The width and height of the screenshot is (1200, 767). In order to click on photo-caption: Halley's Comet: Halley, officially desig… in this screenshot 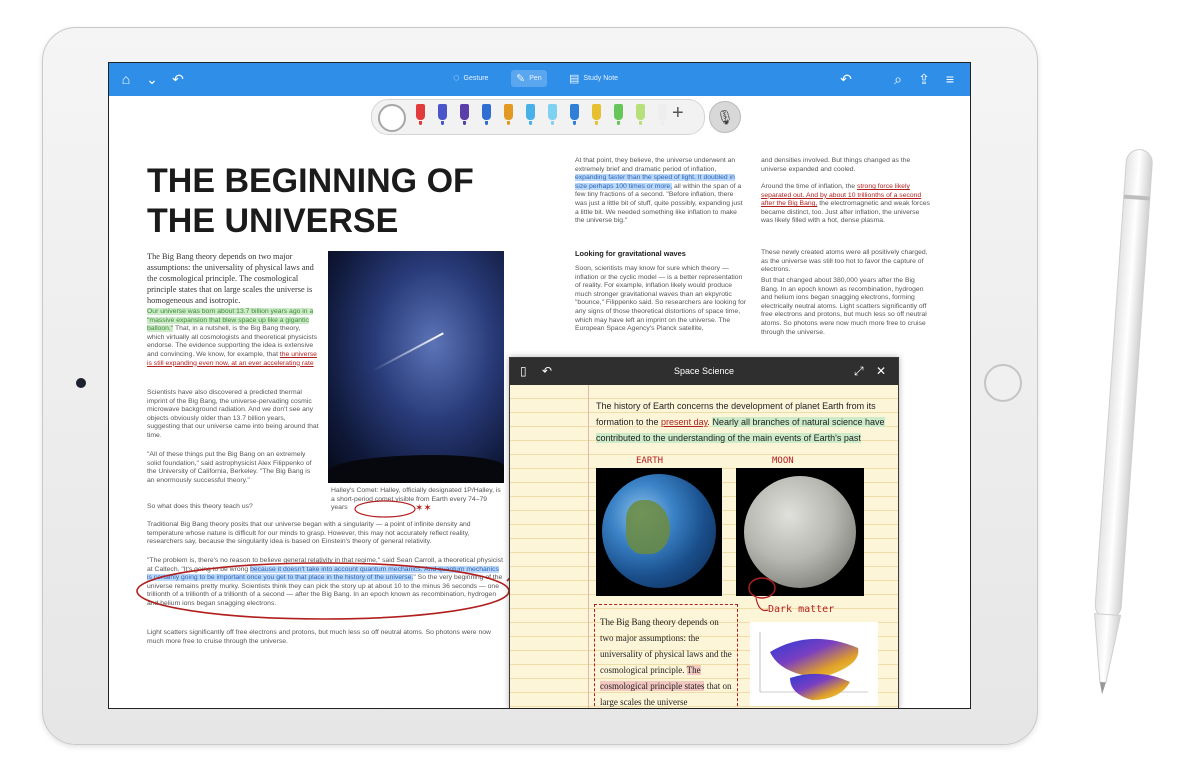, I will do `click(416, 499)`.